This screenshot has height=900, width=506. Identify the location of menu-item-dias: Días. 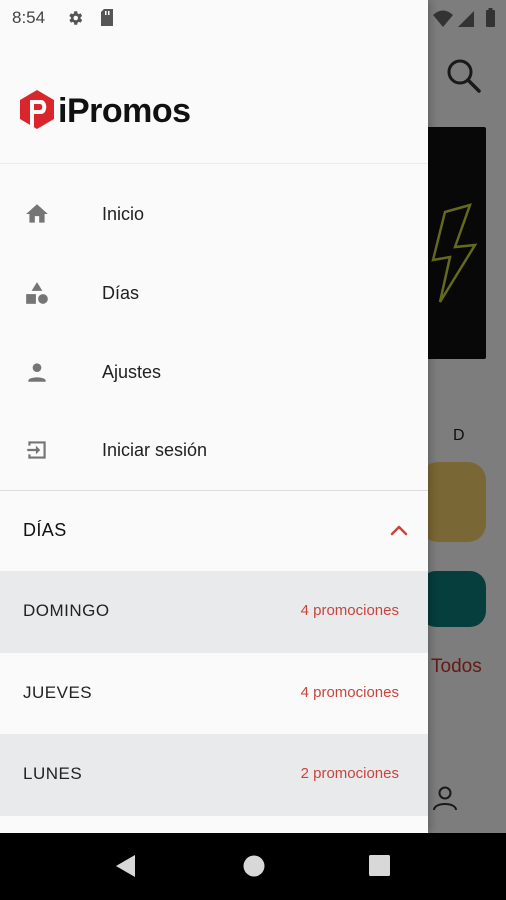
(214, 293).